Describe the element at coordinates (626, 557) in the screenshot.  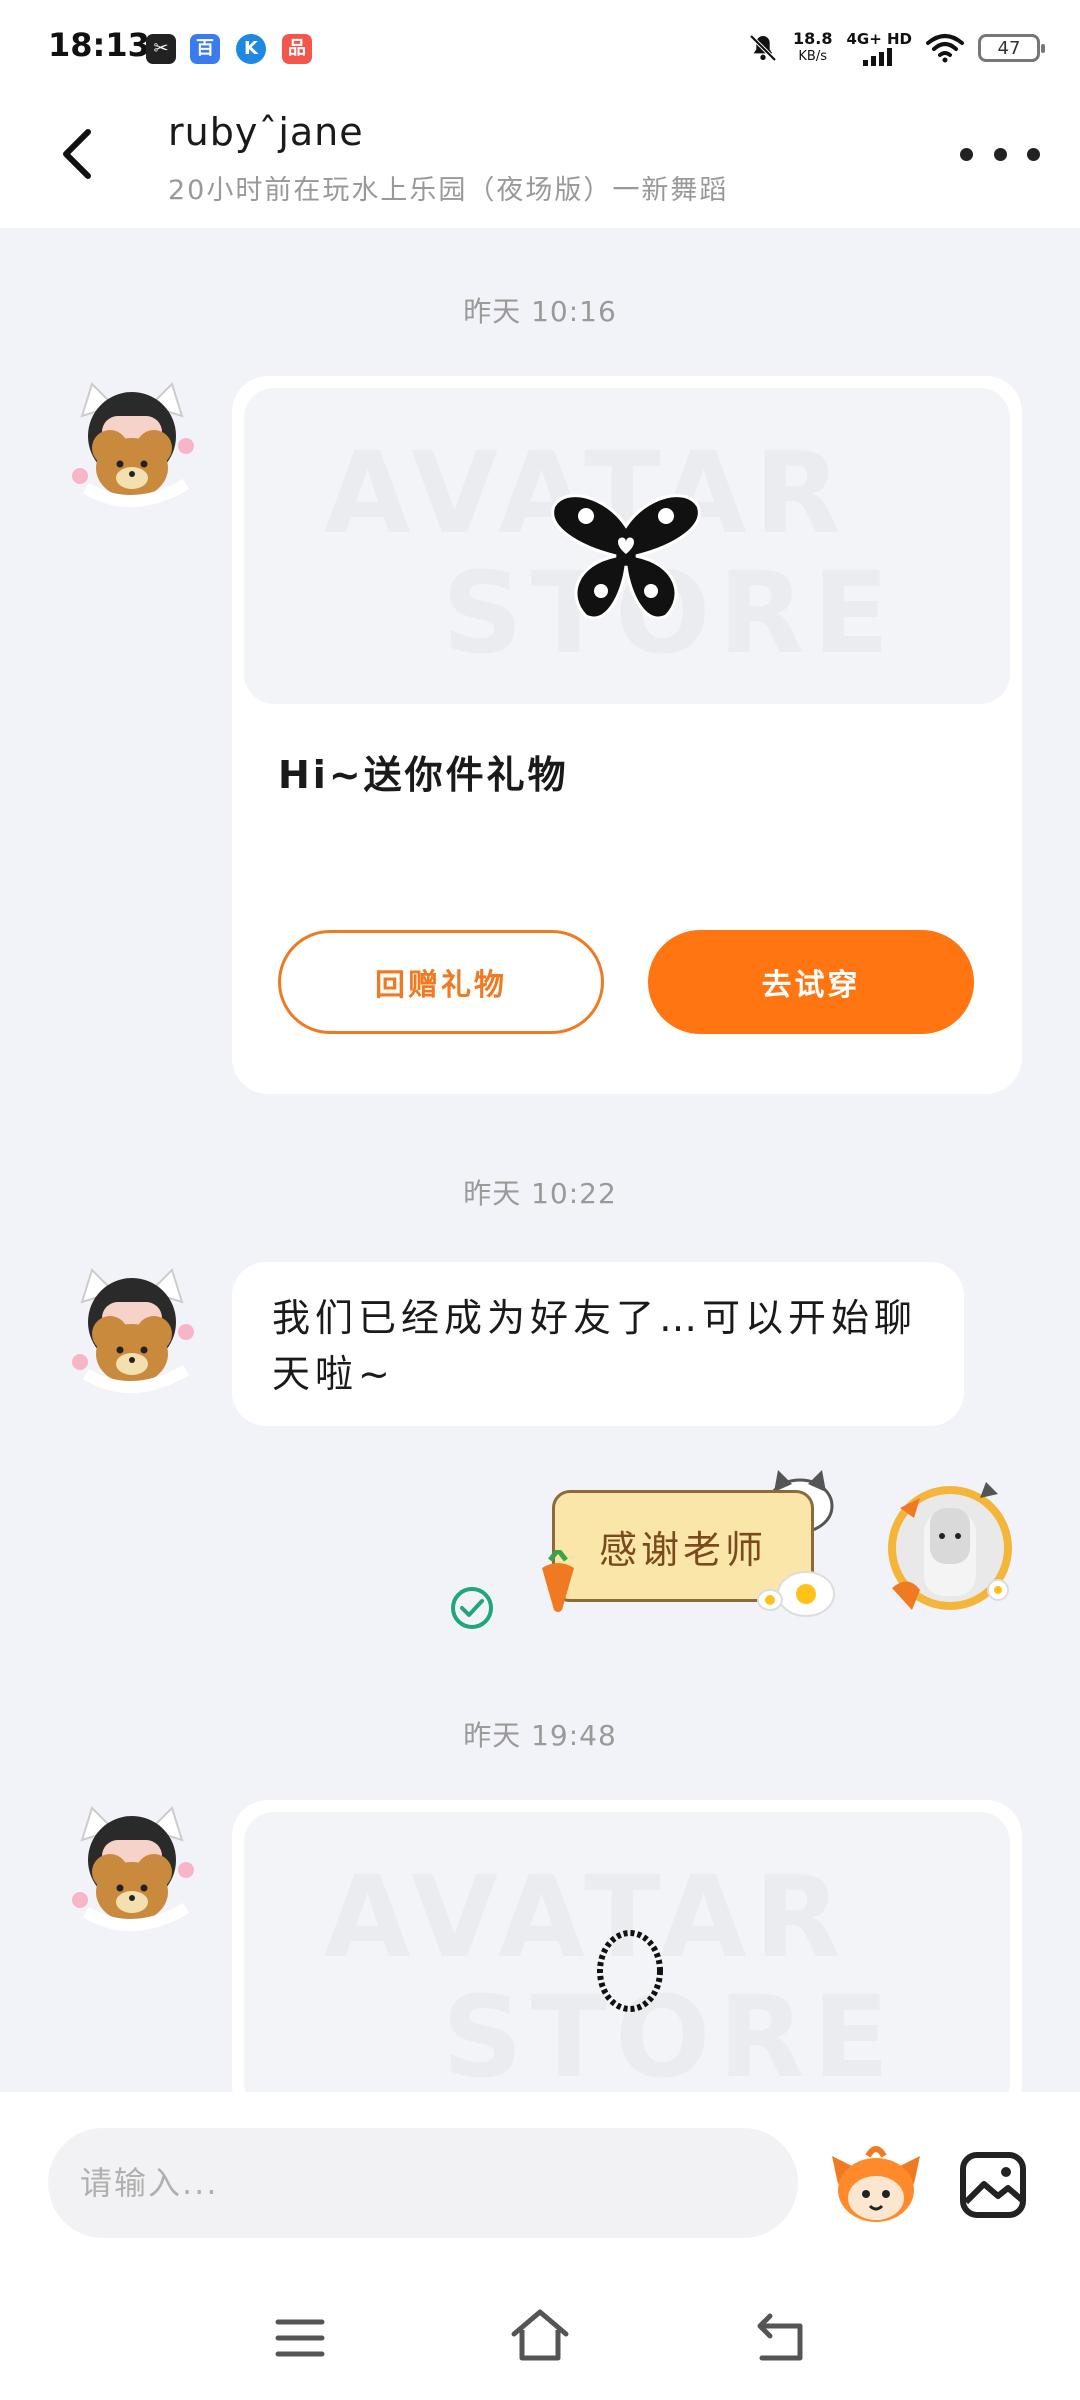
I see `butterfly-gift-icon` at that location.